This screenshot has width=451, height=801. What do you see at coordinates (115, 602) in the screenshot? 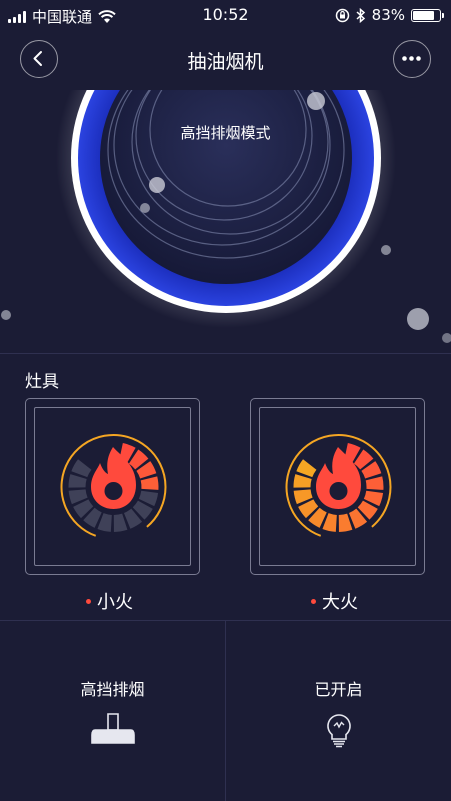
I see `burner-level-text: 小火` at bounding box center [115, 602].